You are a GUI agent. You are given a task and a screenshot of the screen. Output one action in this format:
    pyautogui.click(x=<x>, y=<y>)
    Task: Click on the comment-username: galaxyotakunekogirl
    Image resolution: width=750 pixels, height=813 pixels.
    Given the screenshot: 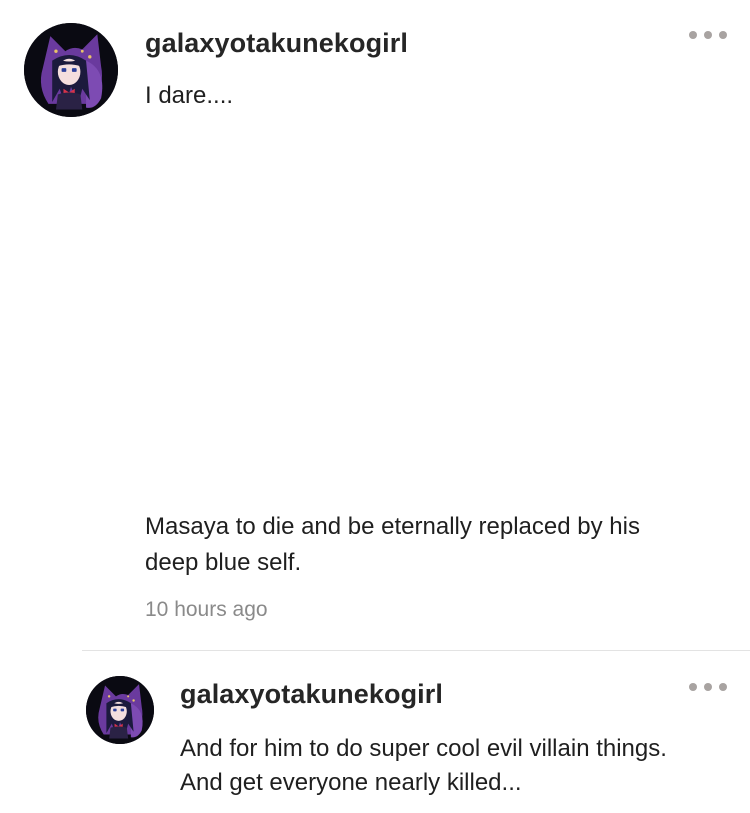 What is the action you would take?
    pyautogui.click(x=276, y=43)
    